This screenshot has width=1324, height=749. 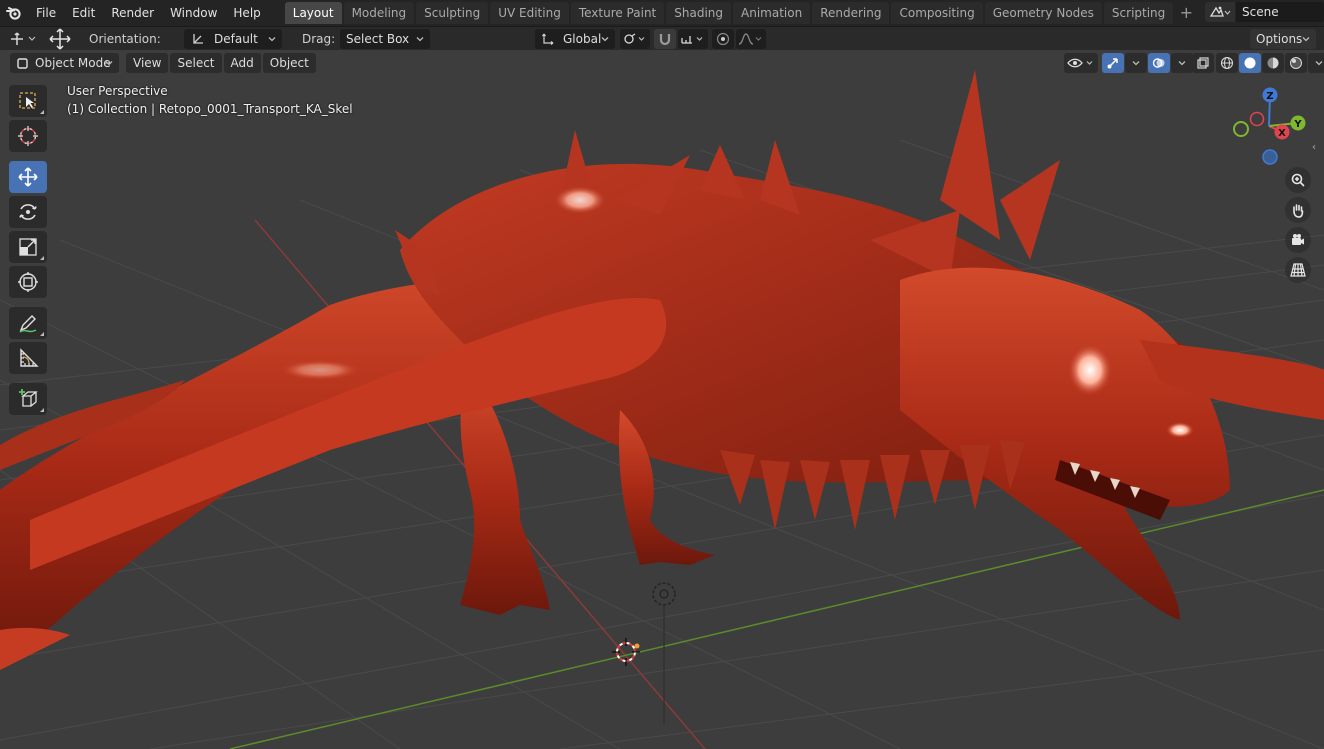 What do you see at coordinates (1280, 12) in the screenshot?
I see `scene-name-field: Scene` at bounding box center [1280, 12].